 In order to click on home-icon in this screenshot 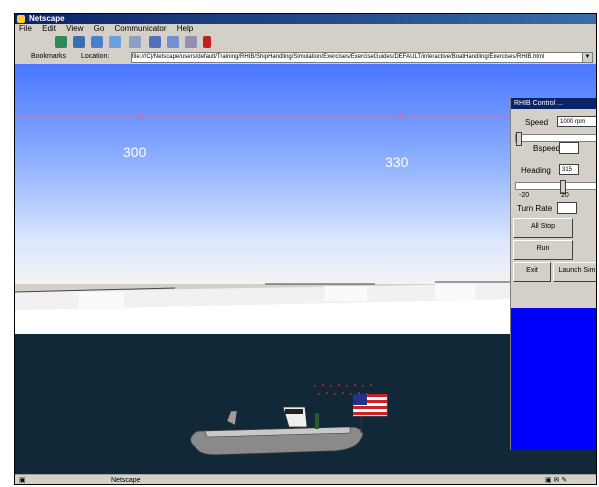, I will do `click(115, 42)`.